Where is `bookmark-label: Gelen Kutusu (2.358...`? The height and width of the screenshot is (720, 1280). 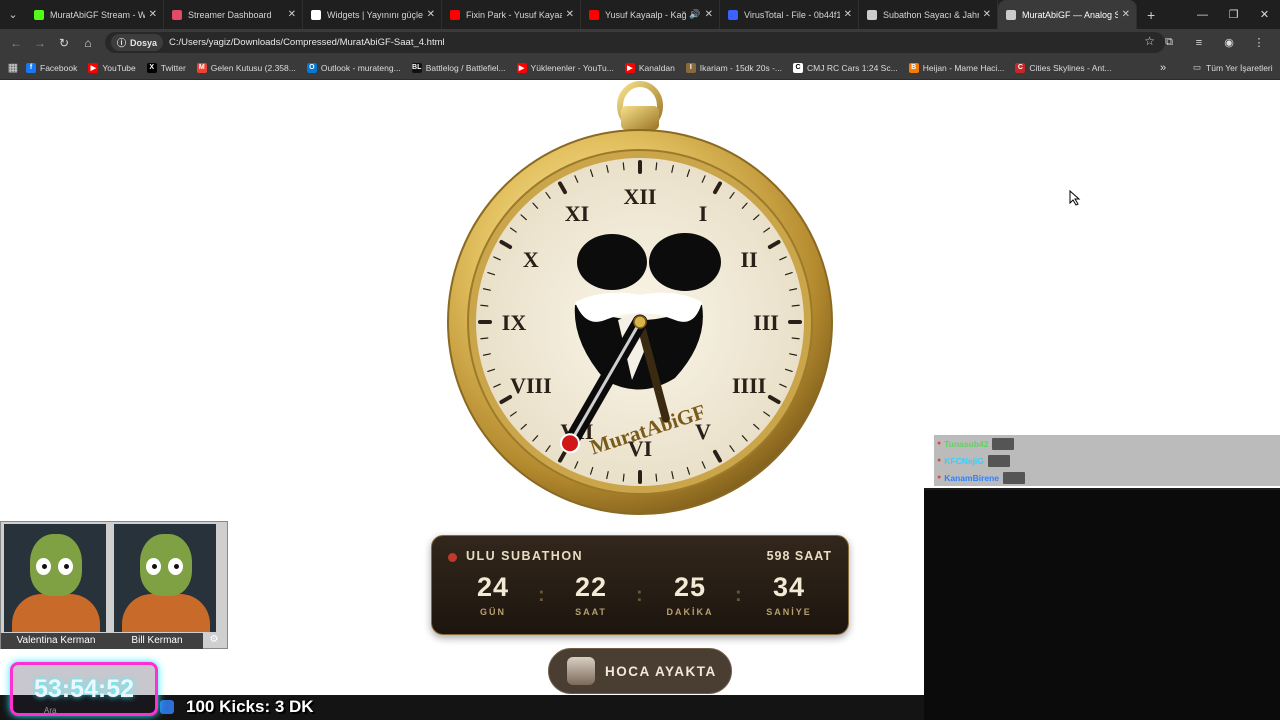
bookmark-label: Gelen Kutusu (2.358... is located at coordinates (253, 67).